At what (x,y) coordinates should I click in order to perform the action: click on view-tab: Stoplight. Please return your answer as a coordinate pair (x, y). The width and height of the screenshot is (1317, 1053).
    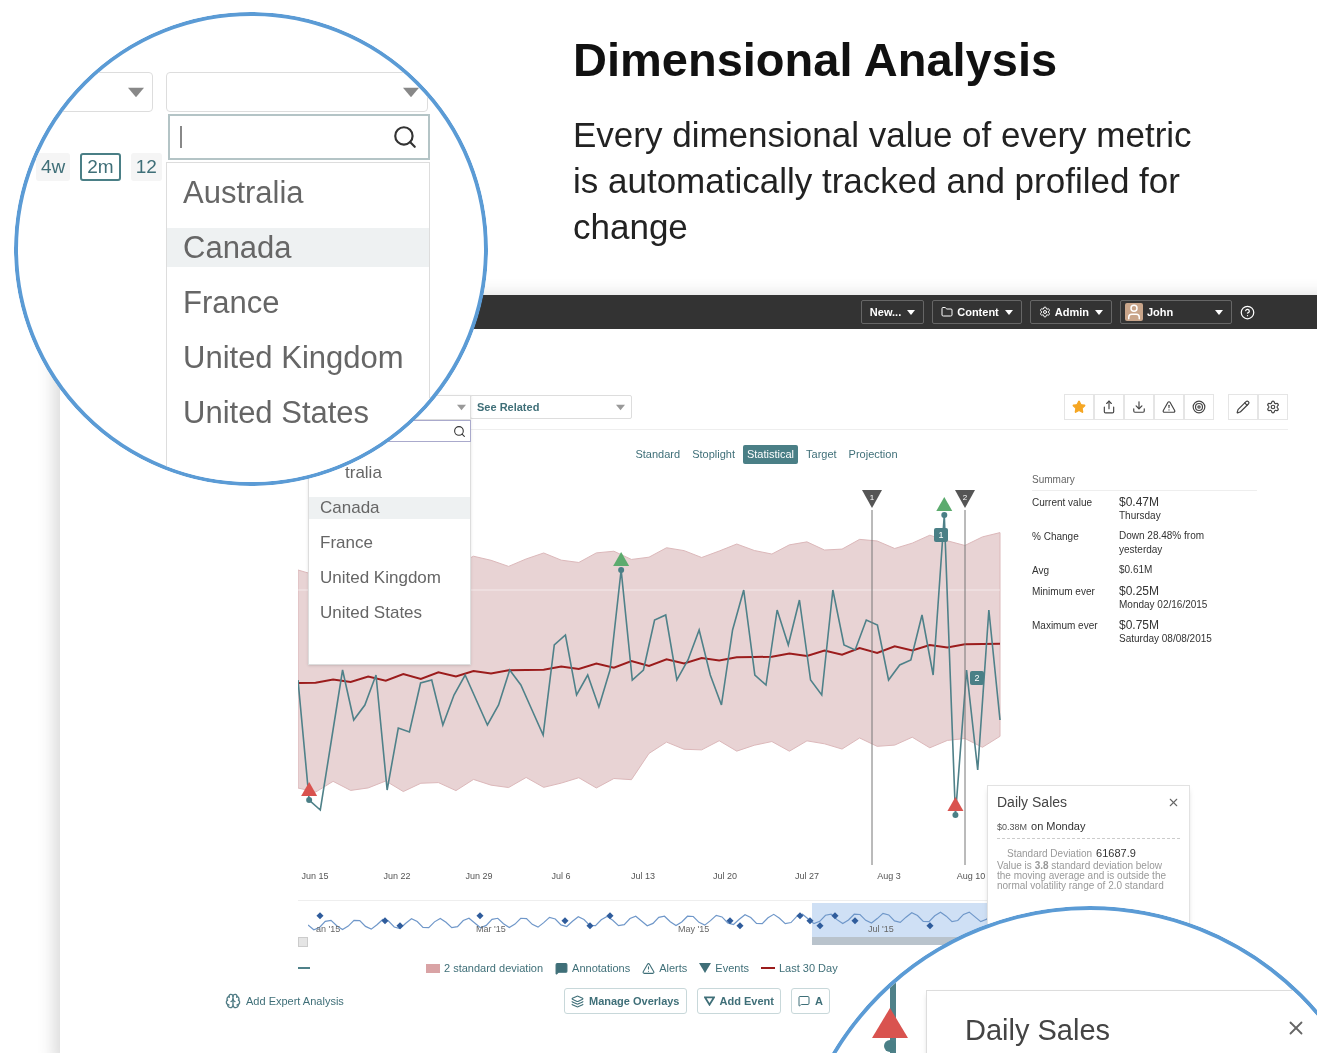
    Looking at the image, I should click on (713, 454).